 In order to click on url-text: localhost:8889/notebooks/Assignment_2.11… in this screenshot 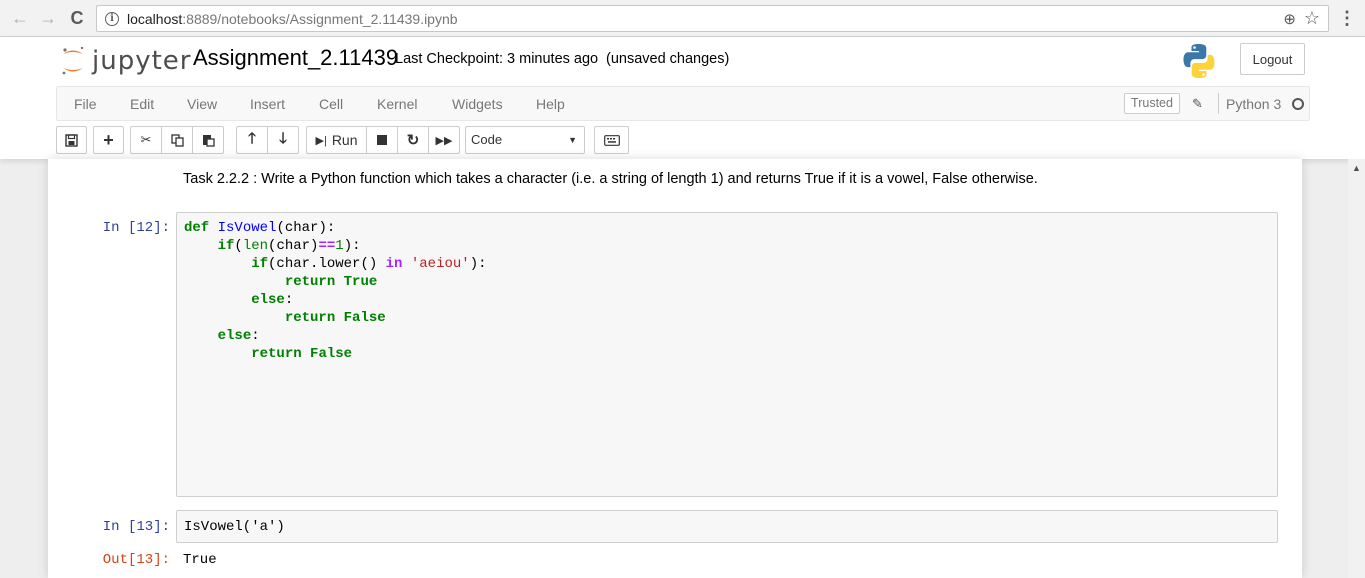, I will do `click(292, 19)`.